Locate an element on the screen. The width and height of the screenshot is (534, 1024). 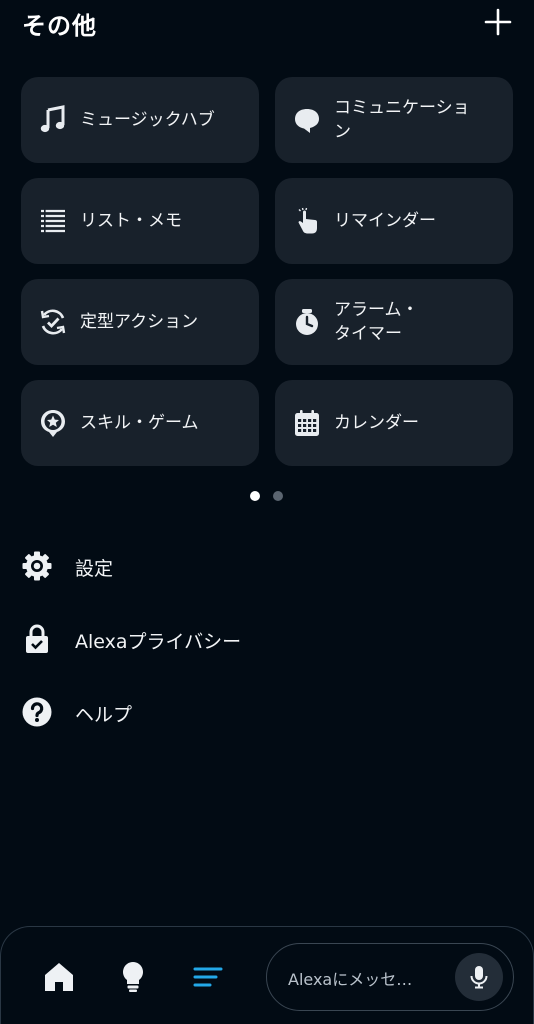
plus-icon is located at coordinates (498, 22).